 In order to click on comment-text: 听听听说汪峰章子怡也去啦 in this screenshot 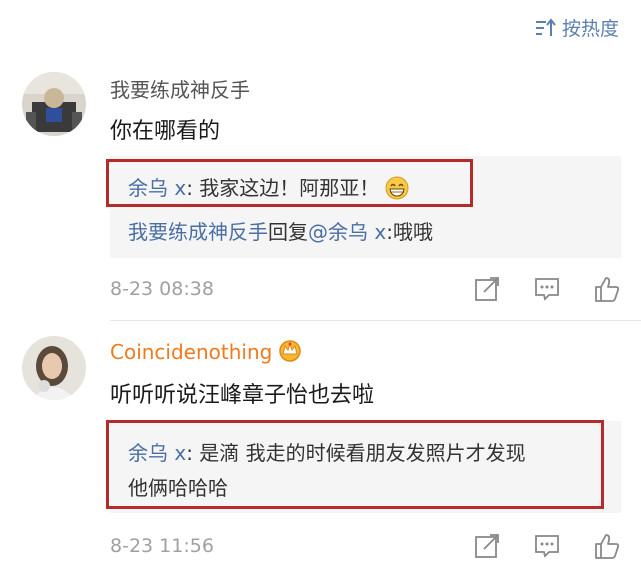, I will do `click(242, 395)`.